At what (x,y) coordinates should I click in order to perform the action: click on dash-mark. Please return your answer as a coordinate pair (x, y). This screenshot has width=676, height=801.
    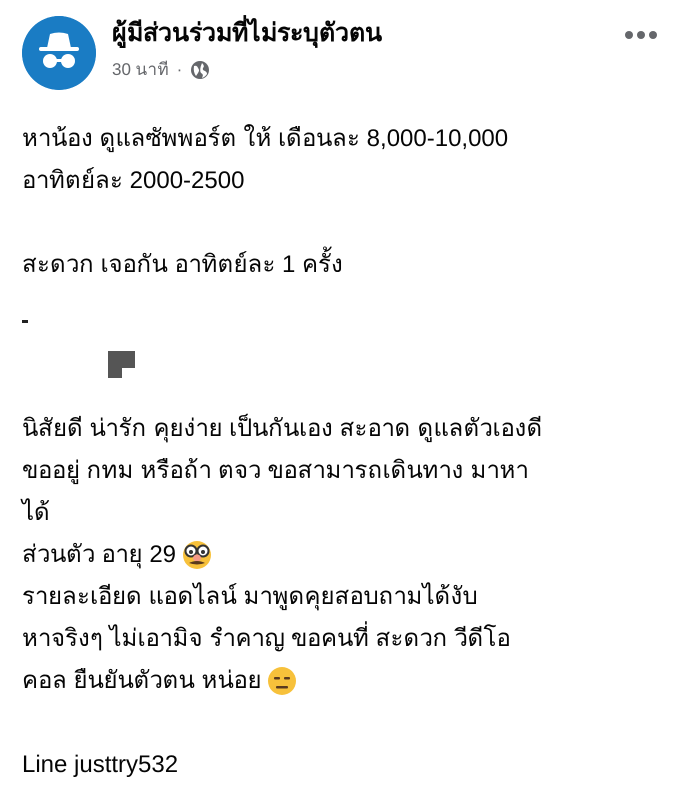
    Looking at the image, I should click on (25, 321).